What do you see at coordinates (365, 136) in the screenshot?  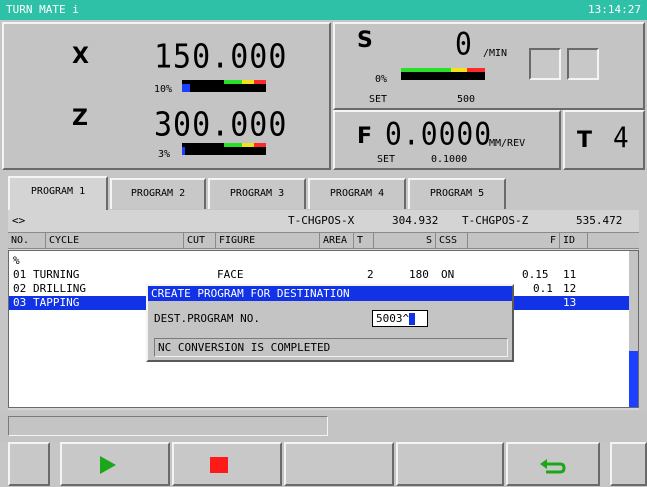 I see `feed-label: F` at bounding box center [365, 136].